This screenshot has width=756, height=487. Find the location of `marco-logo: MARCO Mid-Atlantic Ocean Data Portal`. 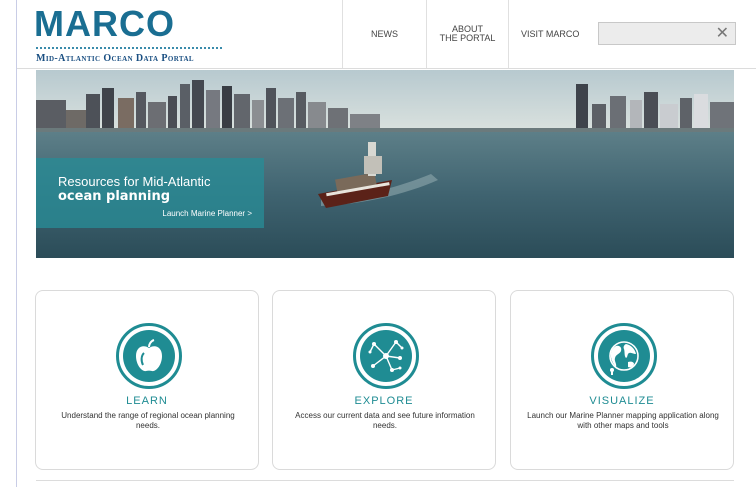

marco-logo: MARCO Mid-Atlantic Ocean Data Portal is located at coordinates (134, 35).